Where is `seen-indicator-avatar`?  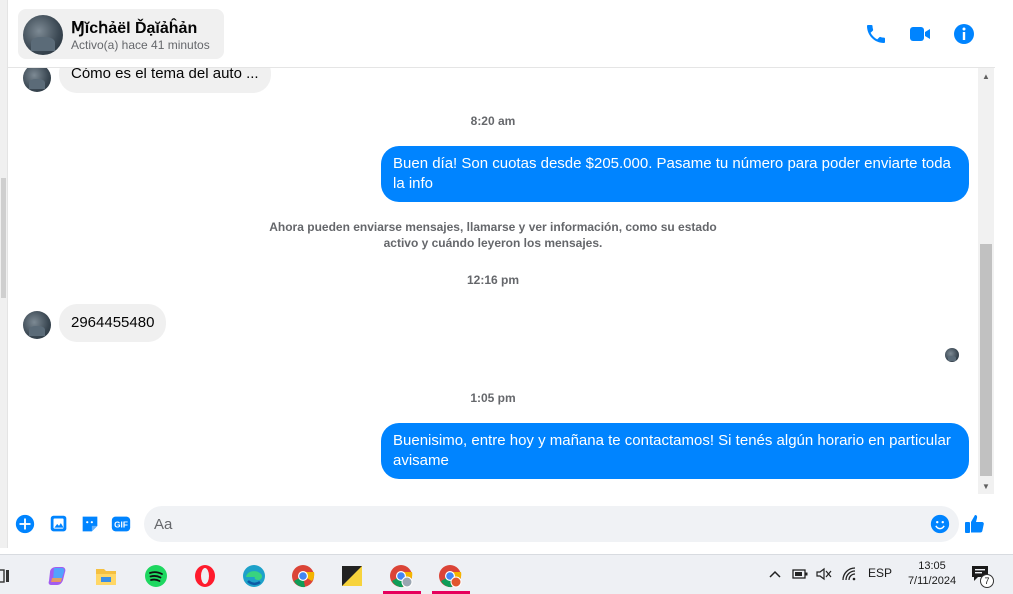 seen-indicator-avatar is located at coordinates (952, 355).